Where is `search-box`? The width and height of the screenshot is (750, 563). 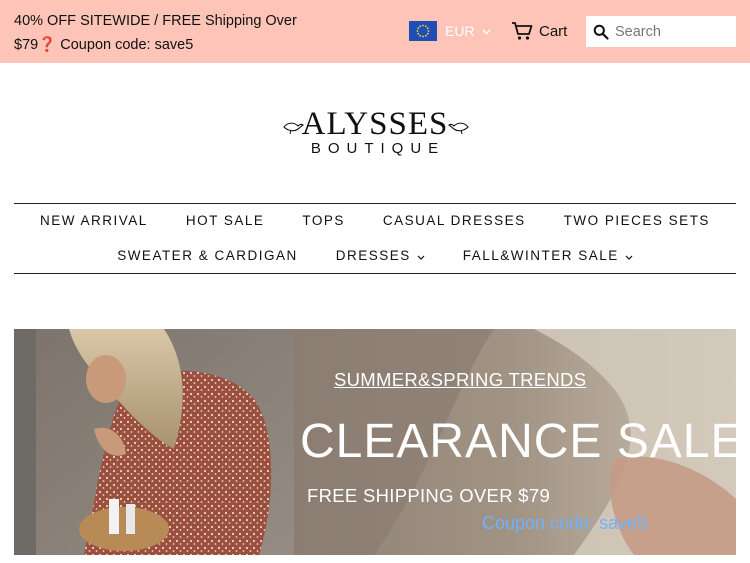 search-box is located at coordinates (661, 31).